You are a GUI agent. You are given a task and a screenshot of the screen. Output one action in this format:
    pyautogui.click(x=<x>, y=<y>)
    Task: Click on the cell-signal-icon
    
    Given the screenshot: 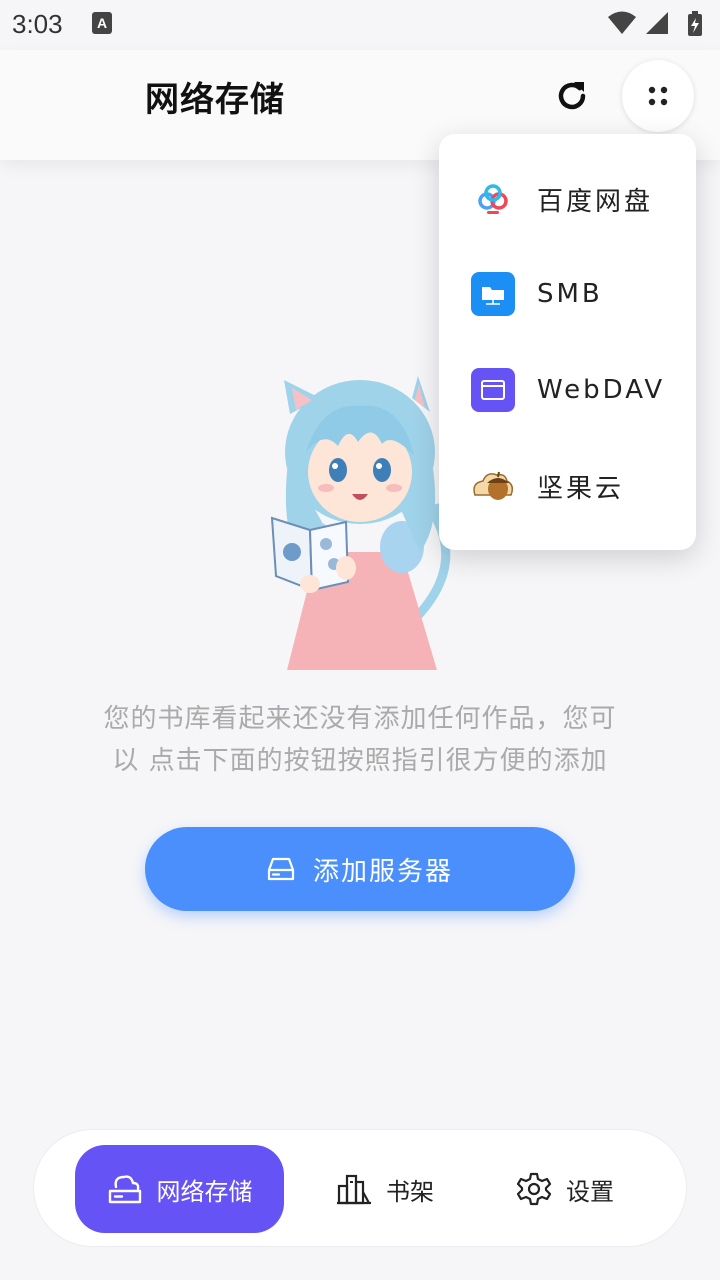 What is the action you would take?
    pyautogui.click(x=657, y=23)
    